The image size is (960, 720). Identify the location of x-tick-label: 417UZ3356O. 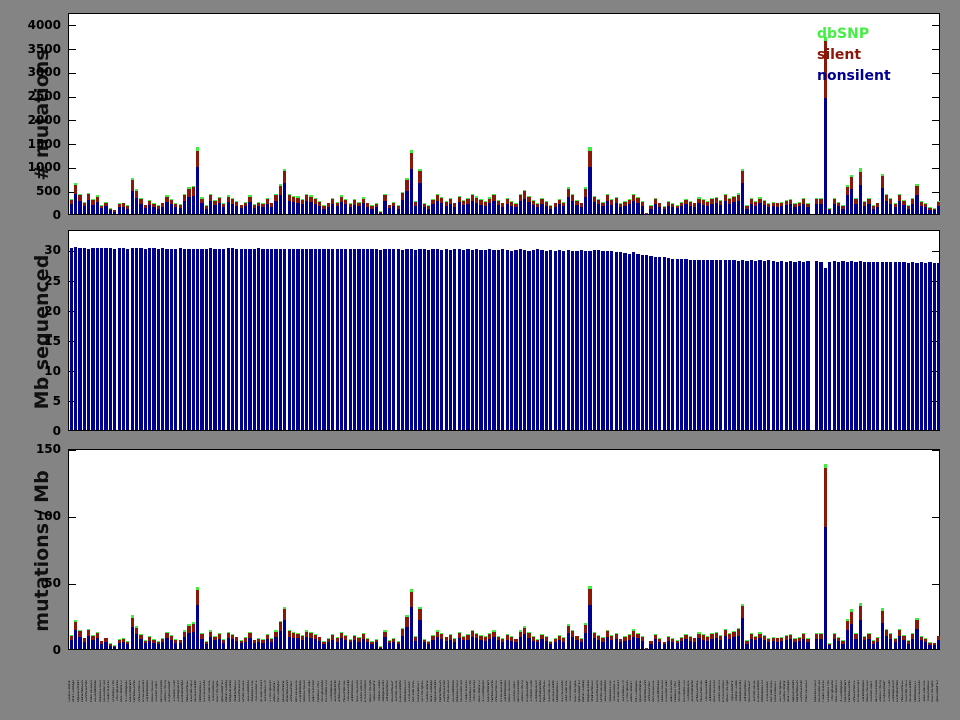
(205, 691).